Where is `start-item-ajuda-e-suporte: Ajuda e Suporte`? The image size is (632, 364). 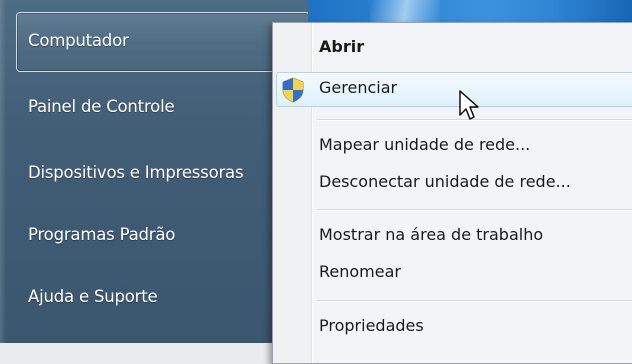 start-item-ajuda-e-suporte: Ajuda e Suporte is located at coordinates (93, 296).